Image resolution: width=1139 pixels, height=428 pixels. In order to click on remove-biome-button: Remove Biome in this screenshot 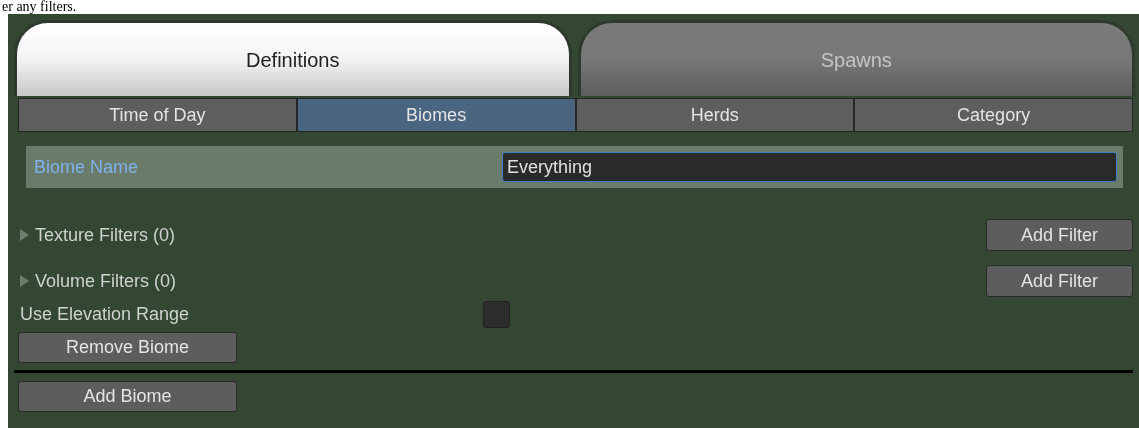, I will do `click(127, 347)`.